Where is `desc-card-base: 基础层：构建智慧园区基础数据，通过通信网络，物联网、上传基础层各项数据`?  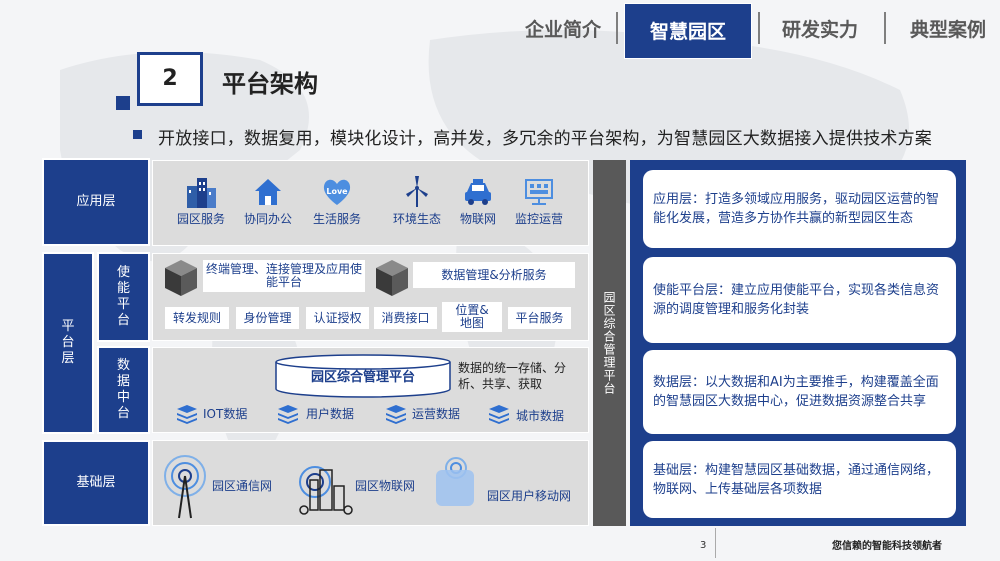 desc-card-base: 基础层：构建智慧园区基础数据，通过通信网络，物联网、上传基础层各项数据 is located at coordinates (799, 479).